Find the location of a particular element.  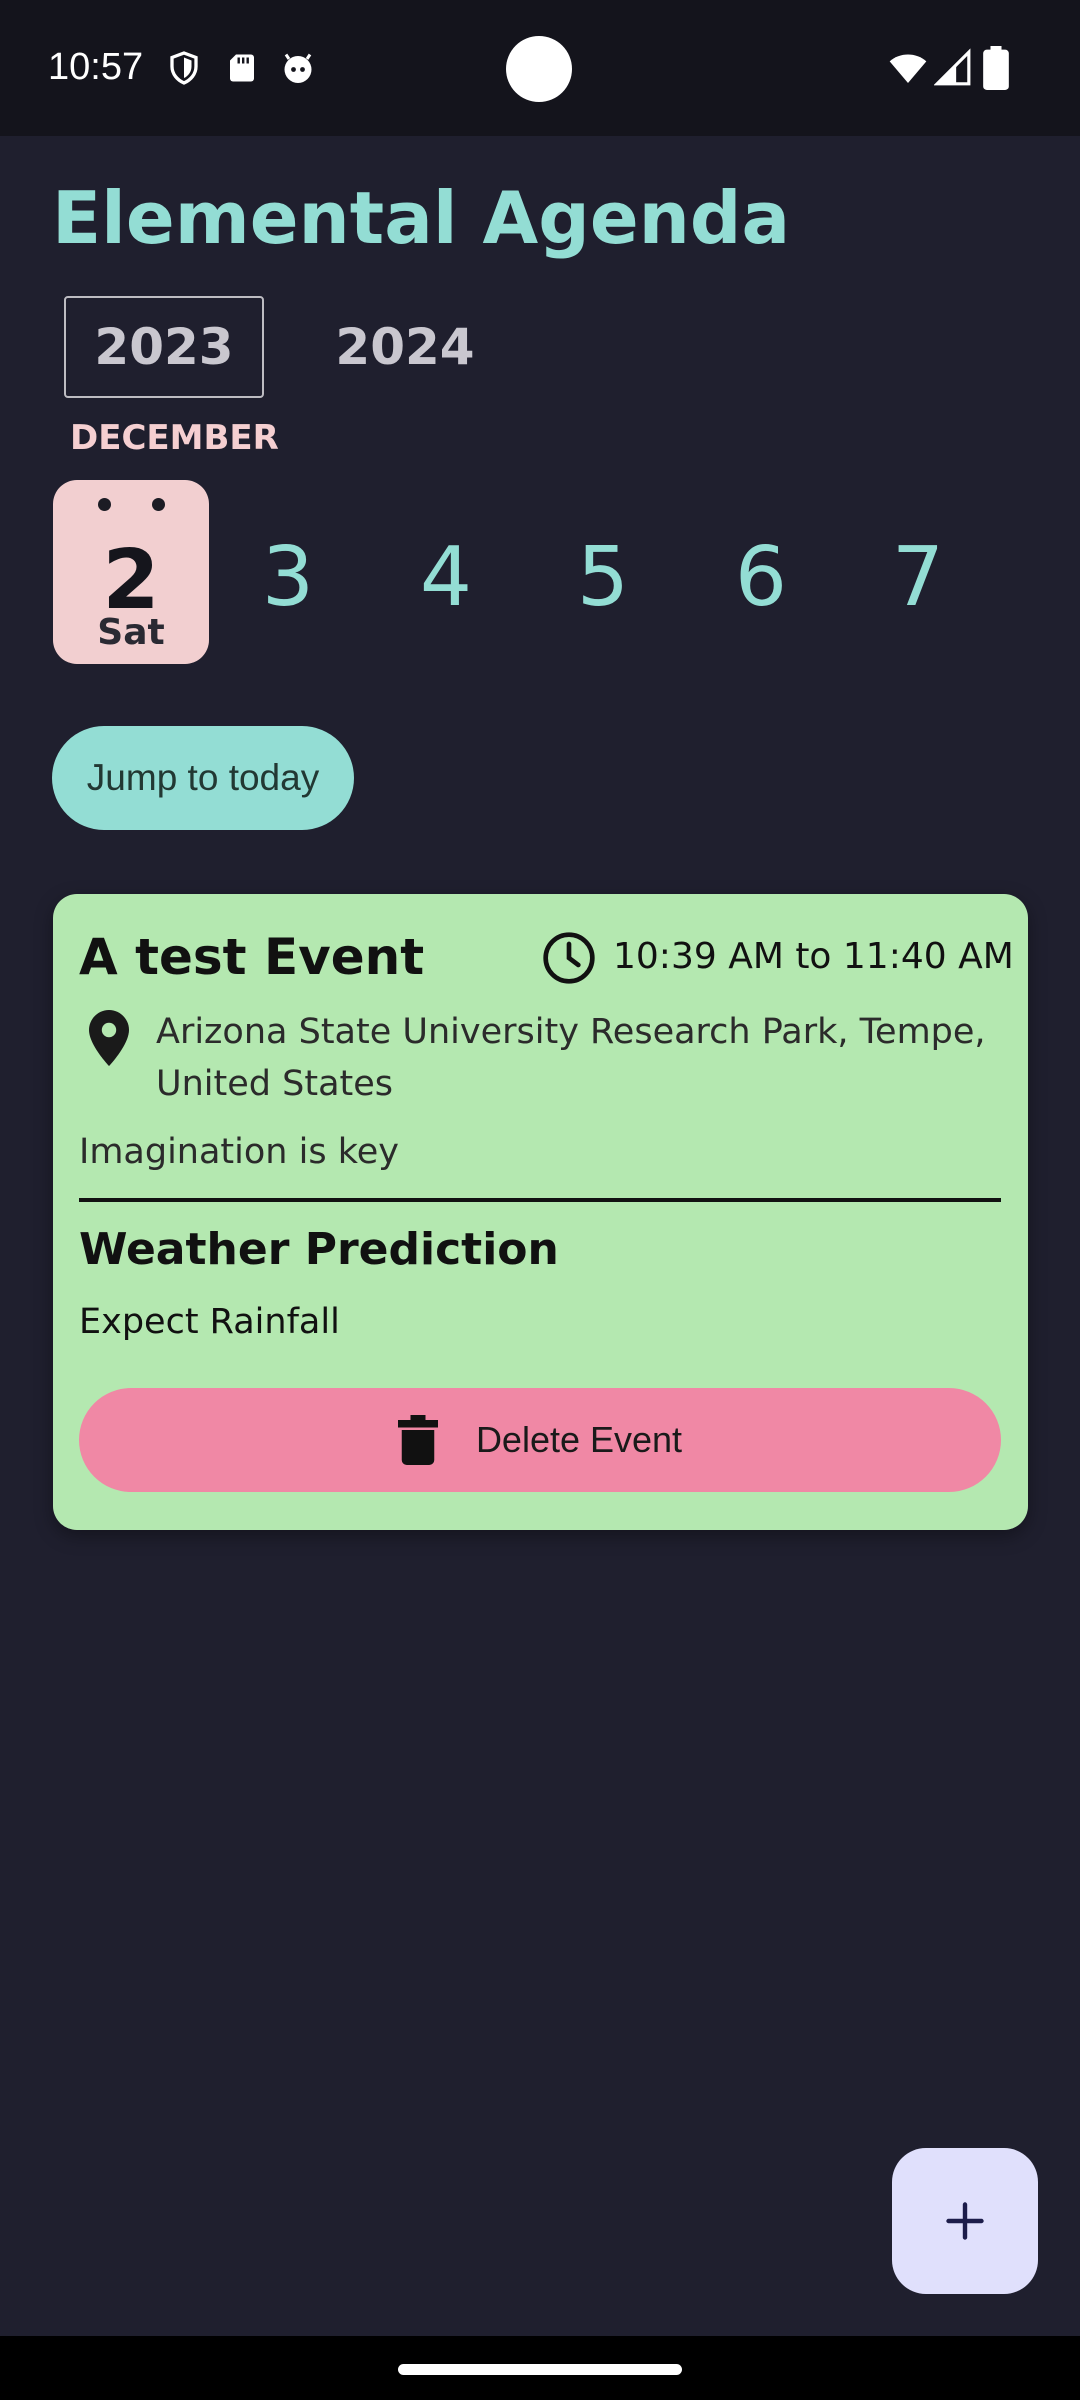

location-pin-icon is located at coordinates (109, 1038).